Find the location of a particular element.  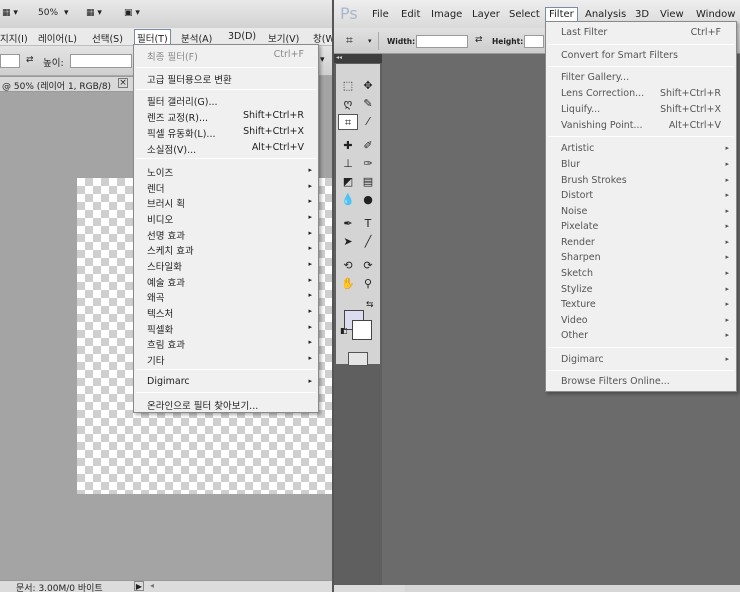

menu-analysis: Analysis is located at coordinates (605, 14).